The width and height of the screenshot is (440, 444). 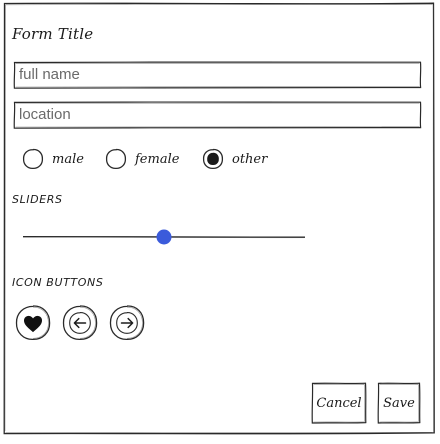 I want to click on radio-female: female, so click(x=142, y=159).